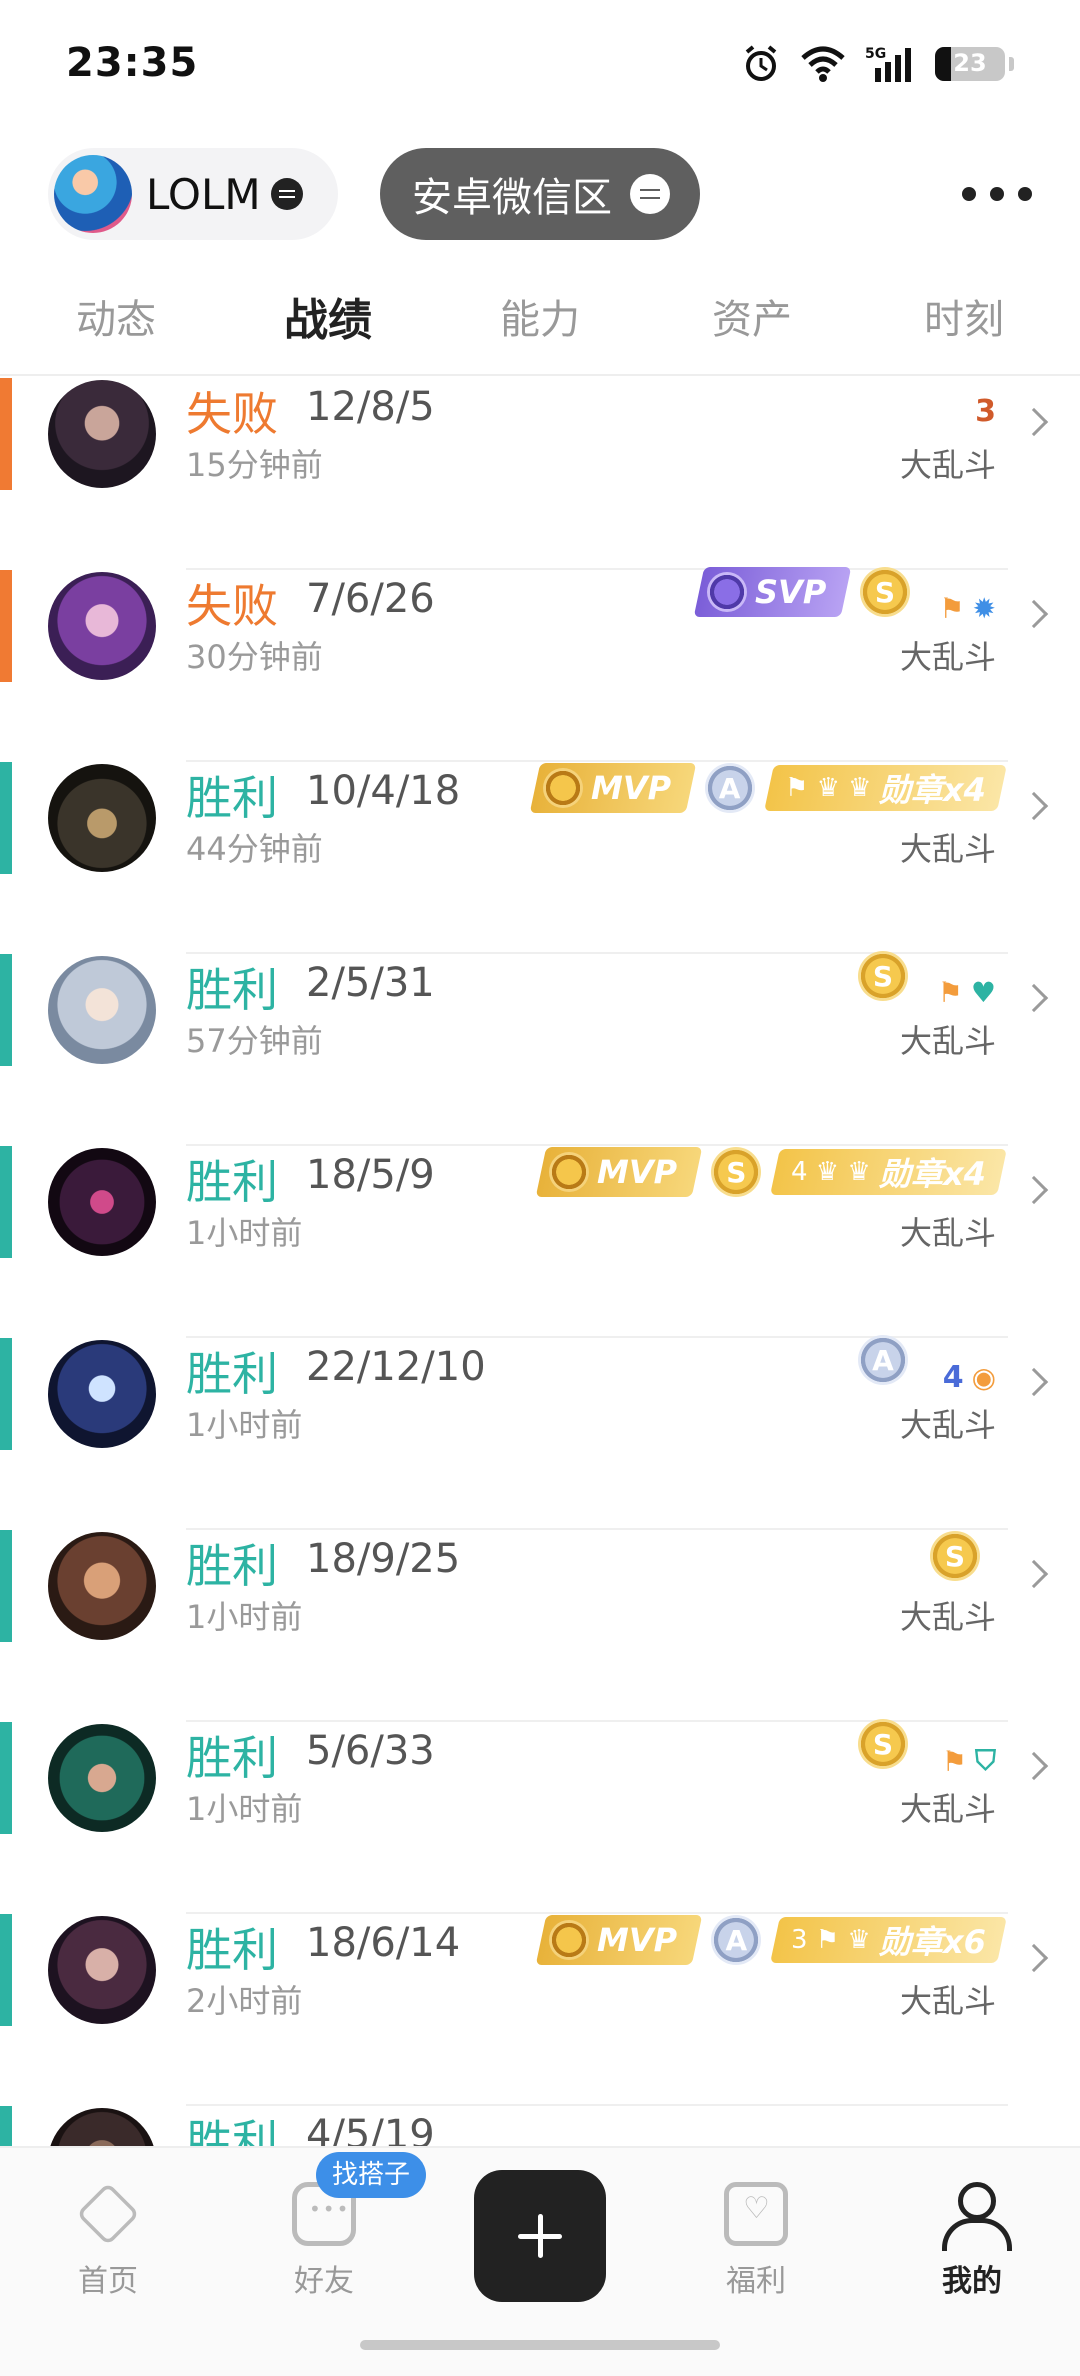  I want to click on home-indicator, so click(540, 2345).